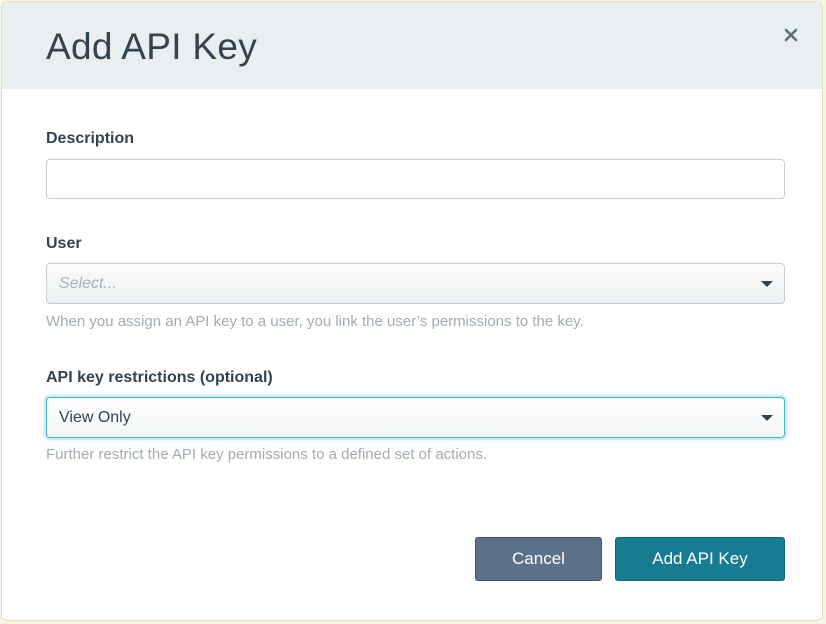 This screenshot has width=826, height=624. What do you see at coordinates (415, 179) in the screenshot?
I see `description-input` at bounding box center [415, 179].